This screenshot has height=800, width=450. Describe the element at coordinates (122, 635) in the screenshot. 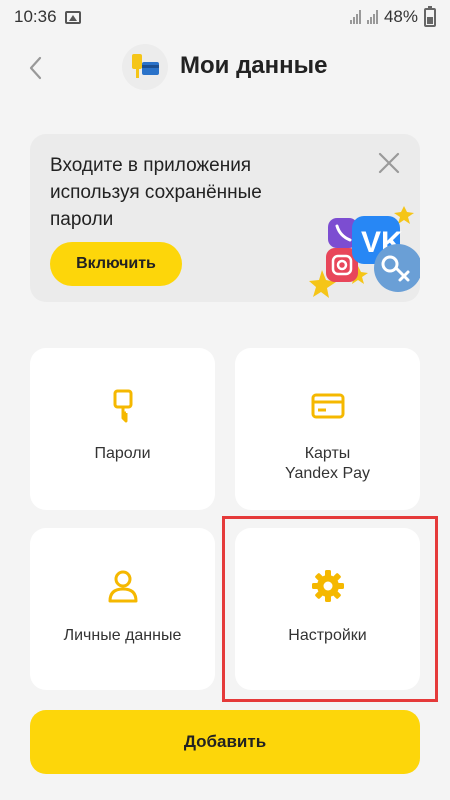

I see `tile-label-personal-data: Личные данные` at that location.